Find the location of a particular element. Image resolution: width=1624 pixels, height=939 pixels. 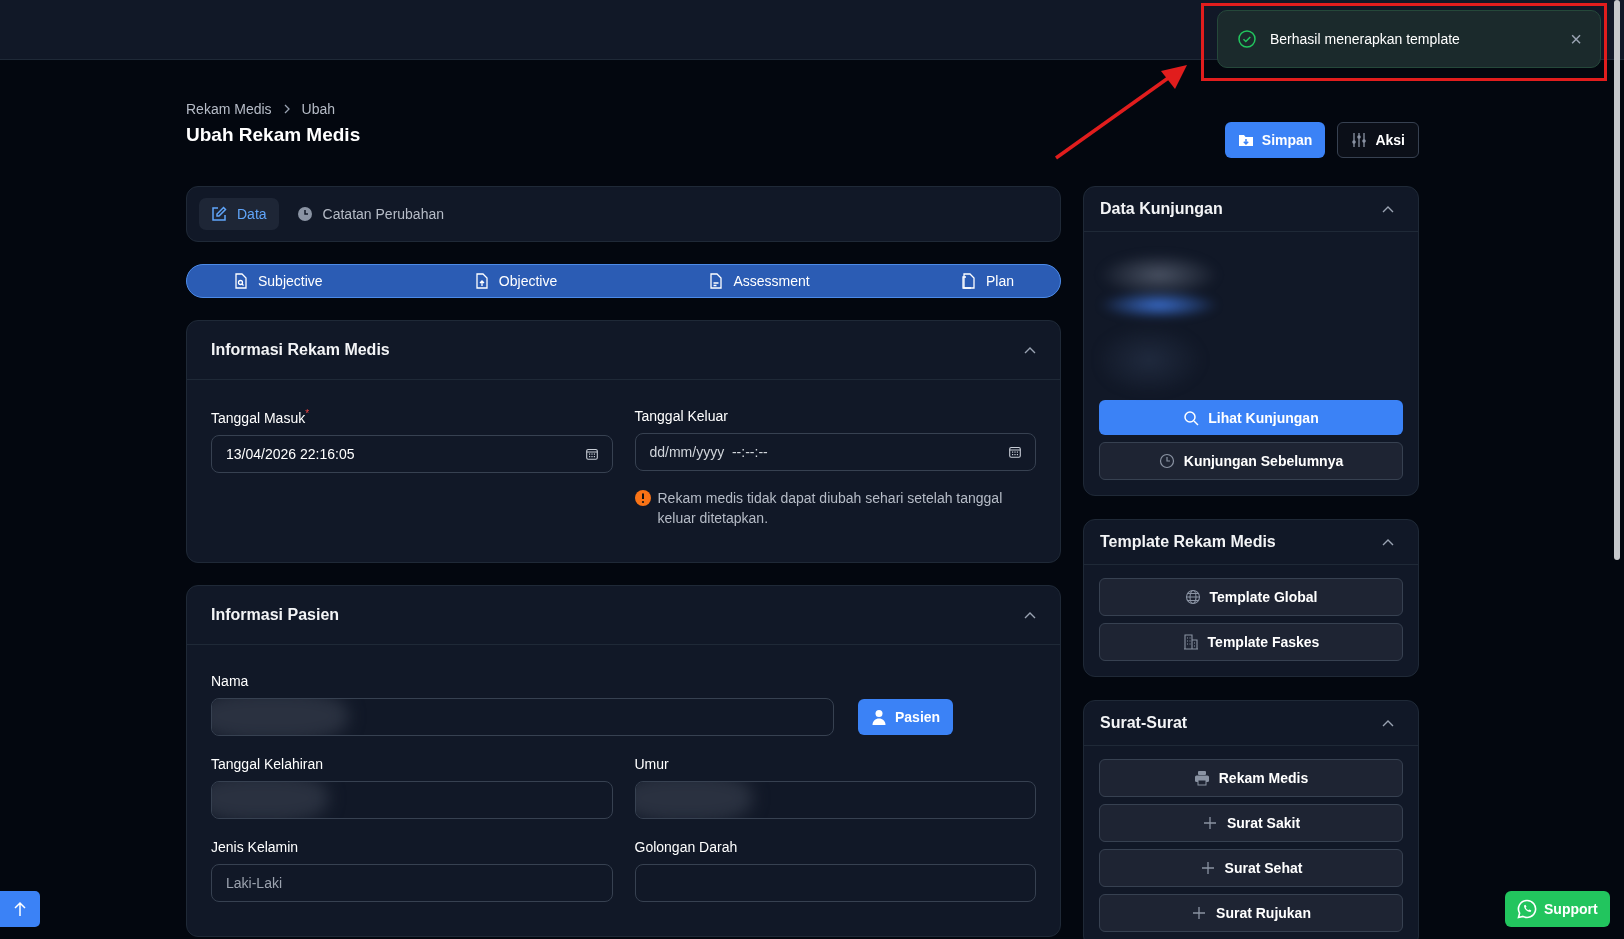

card-title: Data Kunjungan is located at coordinates (1161, 209).